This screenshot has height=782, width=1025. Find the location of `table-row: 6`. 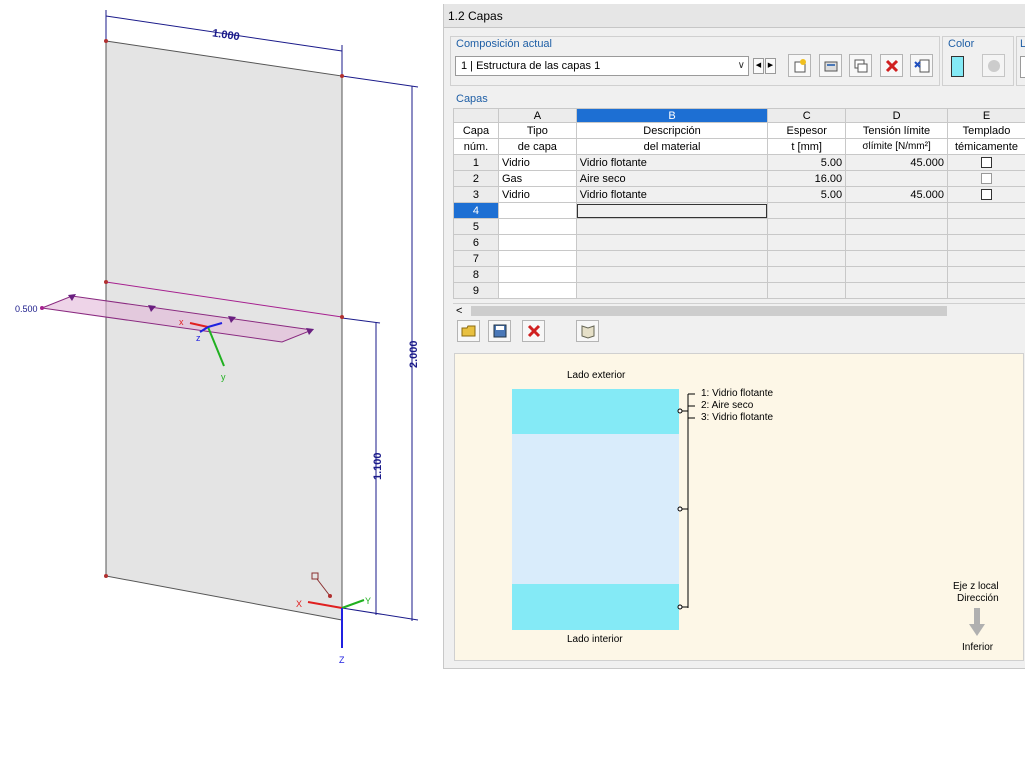

table-row: 6 is located at coordinates (739, 242).